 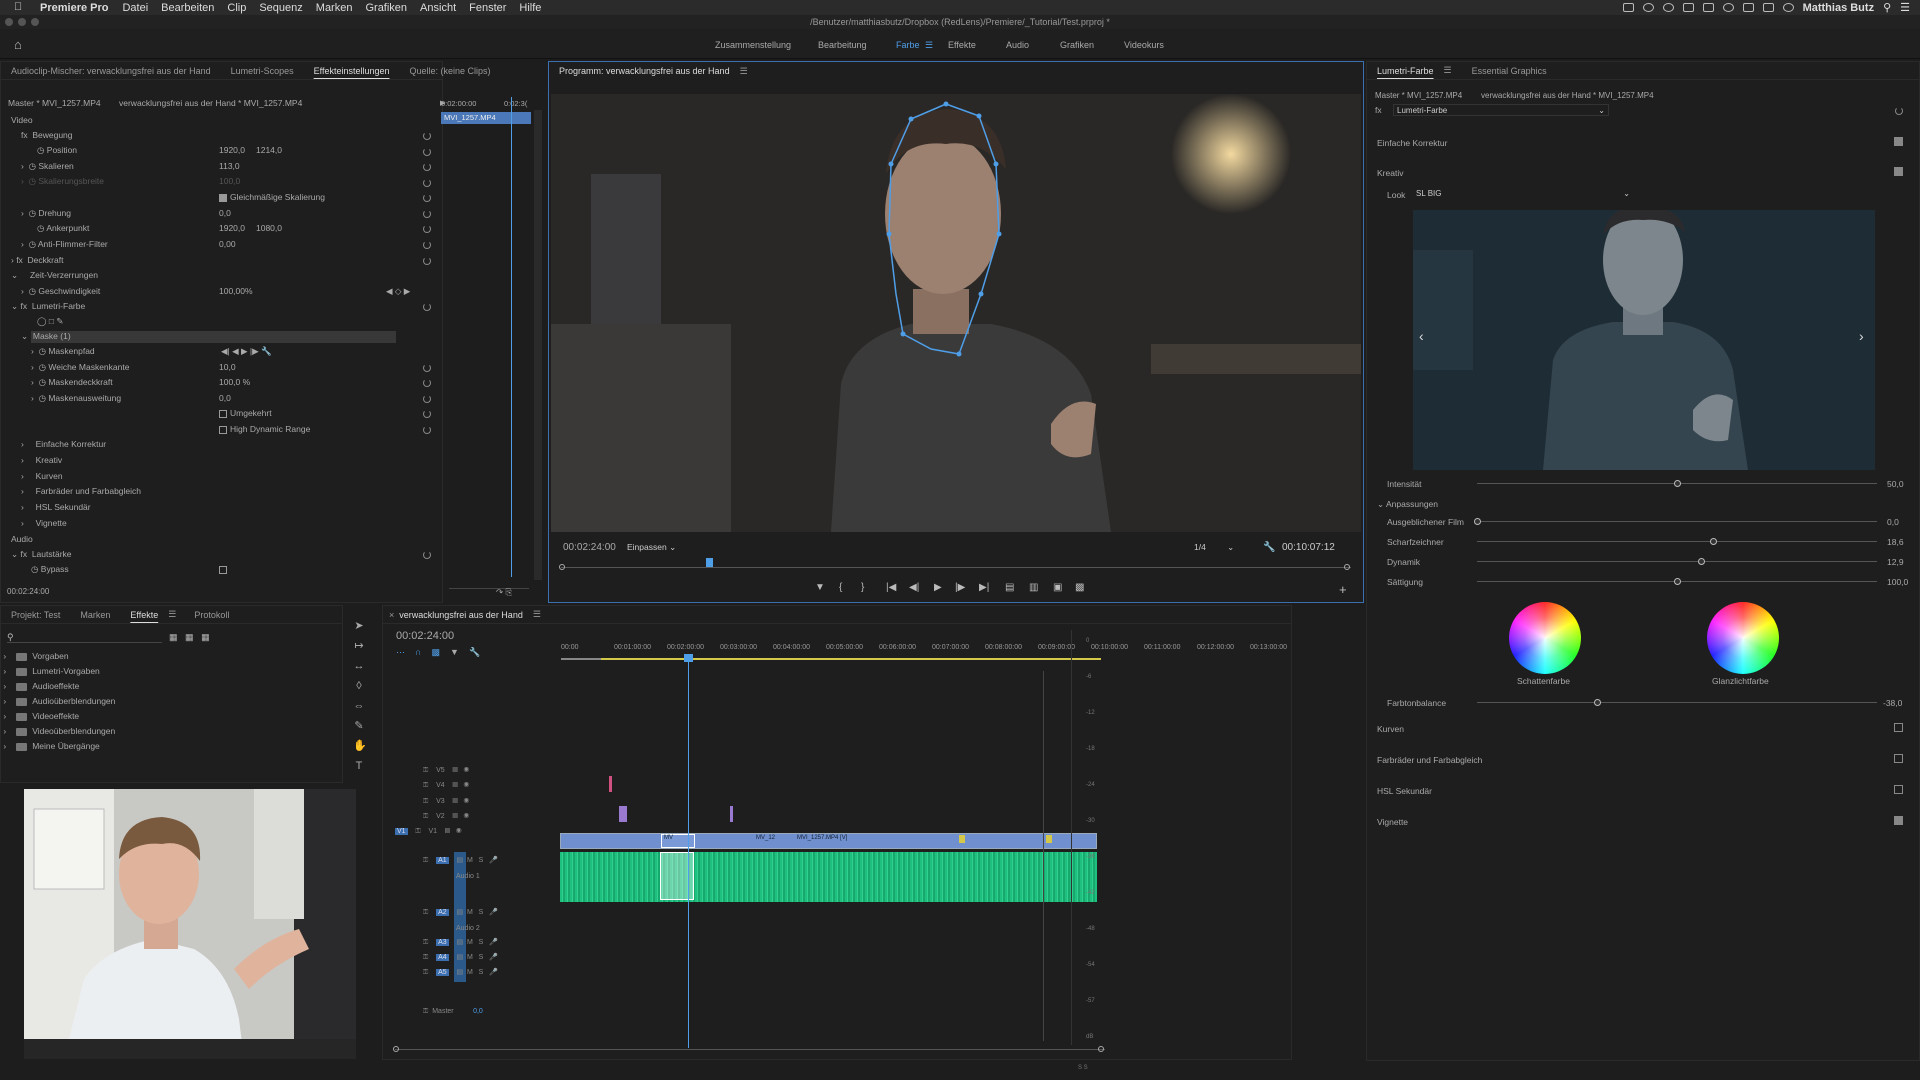 What do you see at coordinates (537, 614) in the screenshot?
I see `panel-menu-icon: ☰` at bounding box center [537, 614].